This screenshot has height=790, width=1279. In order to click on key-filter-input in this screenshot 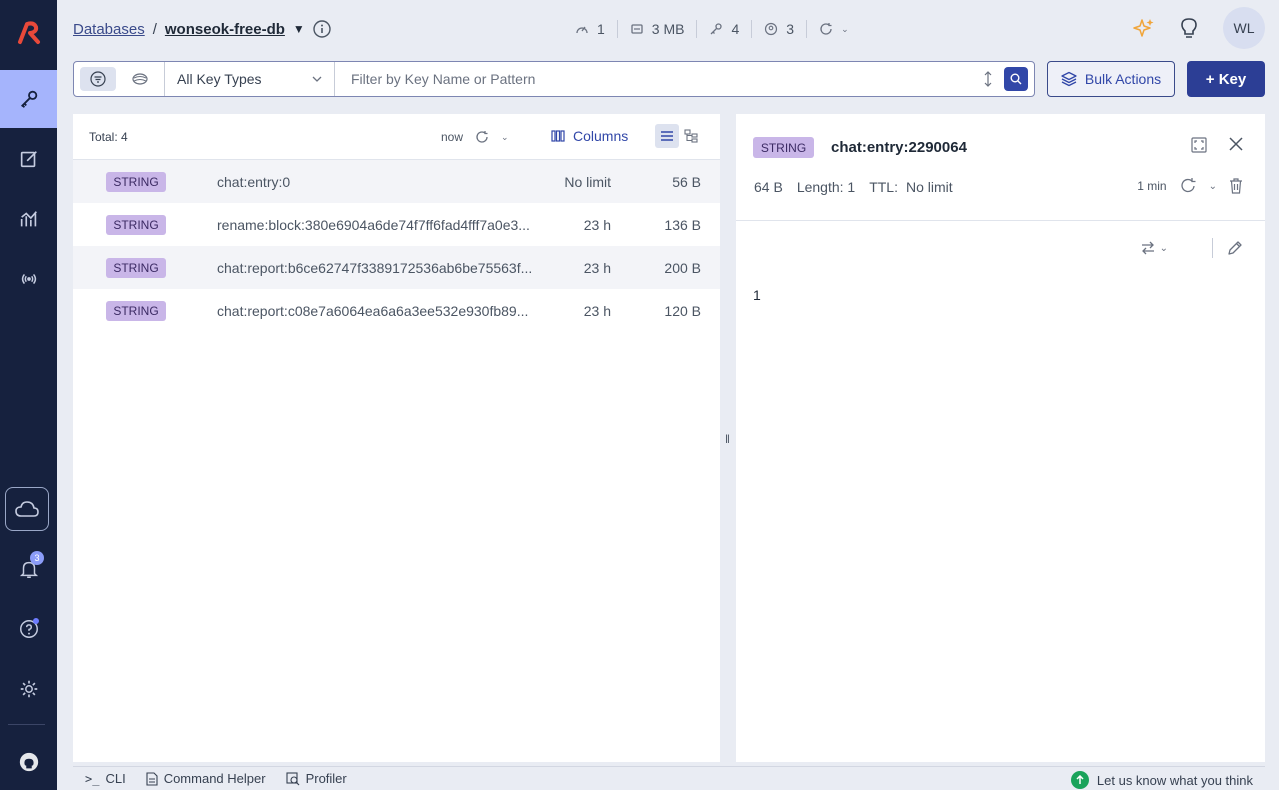, I will do `click(666, 79)`.